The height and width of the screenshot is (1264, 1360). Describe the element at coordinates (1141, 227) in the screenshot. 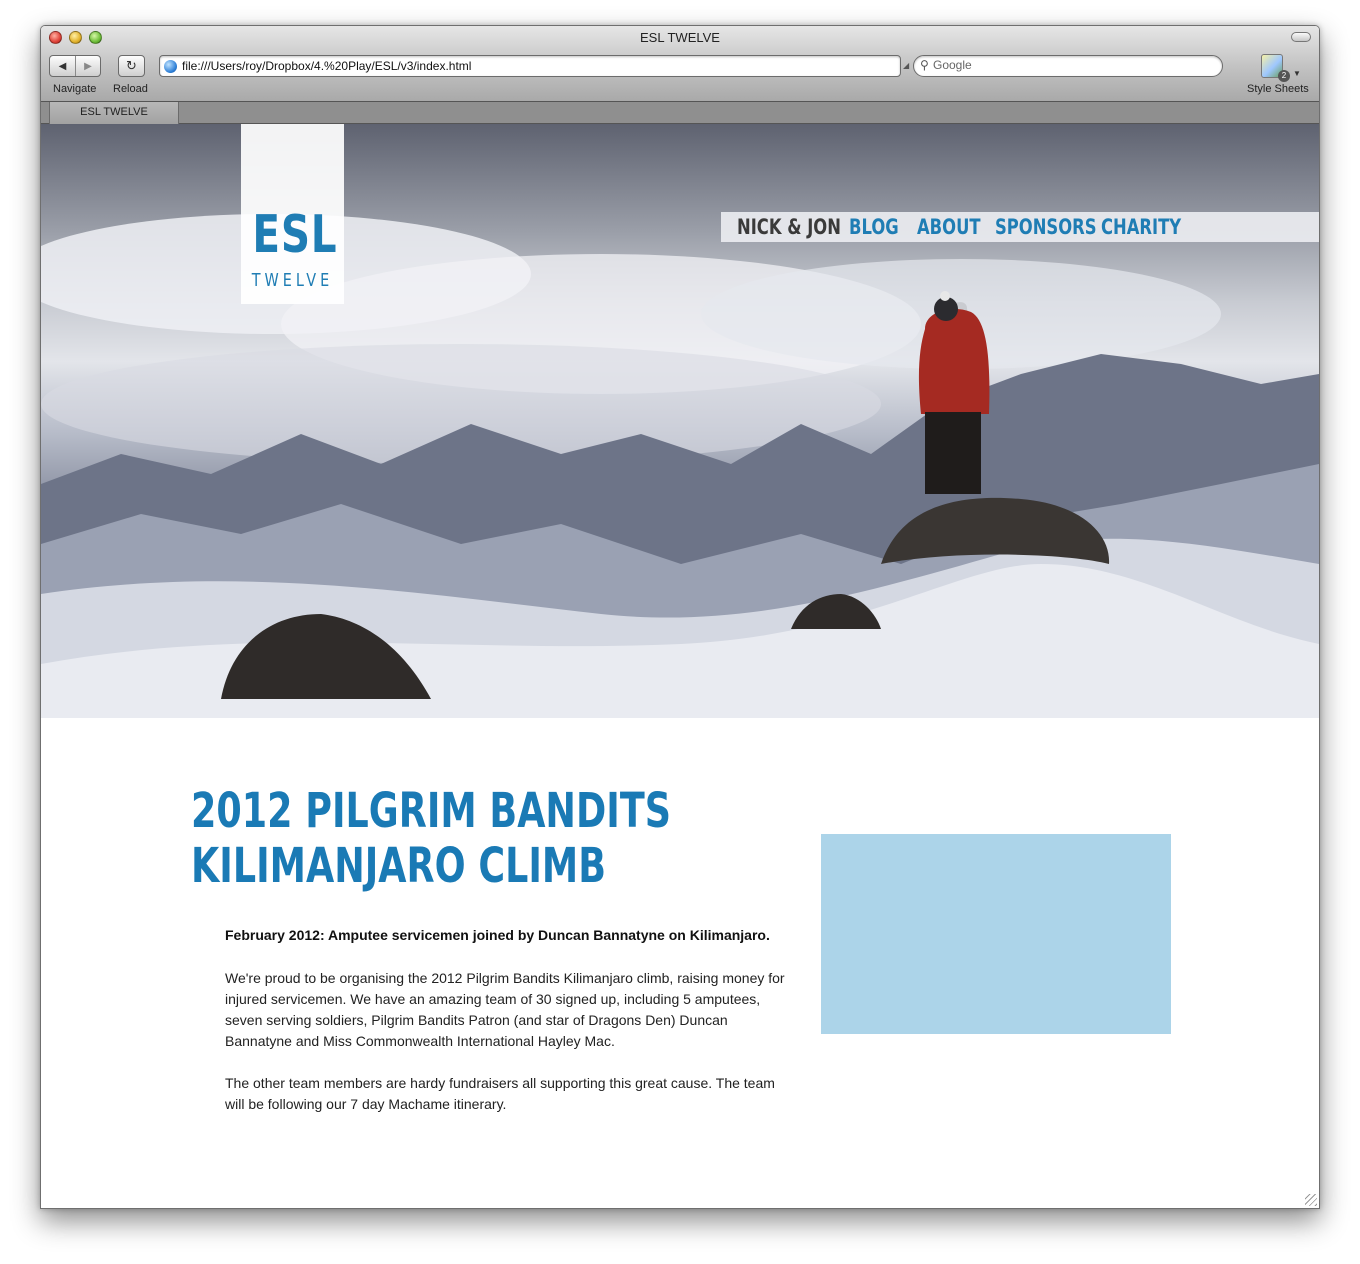

I see `nav-charity: CHARITY` at that location.